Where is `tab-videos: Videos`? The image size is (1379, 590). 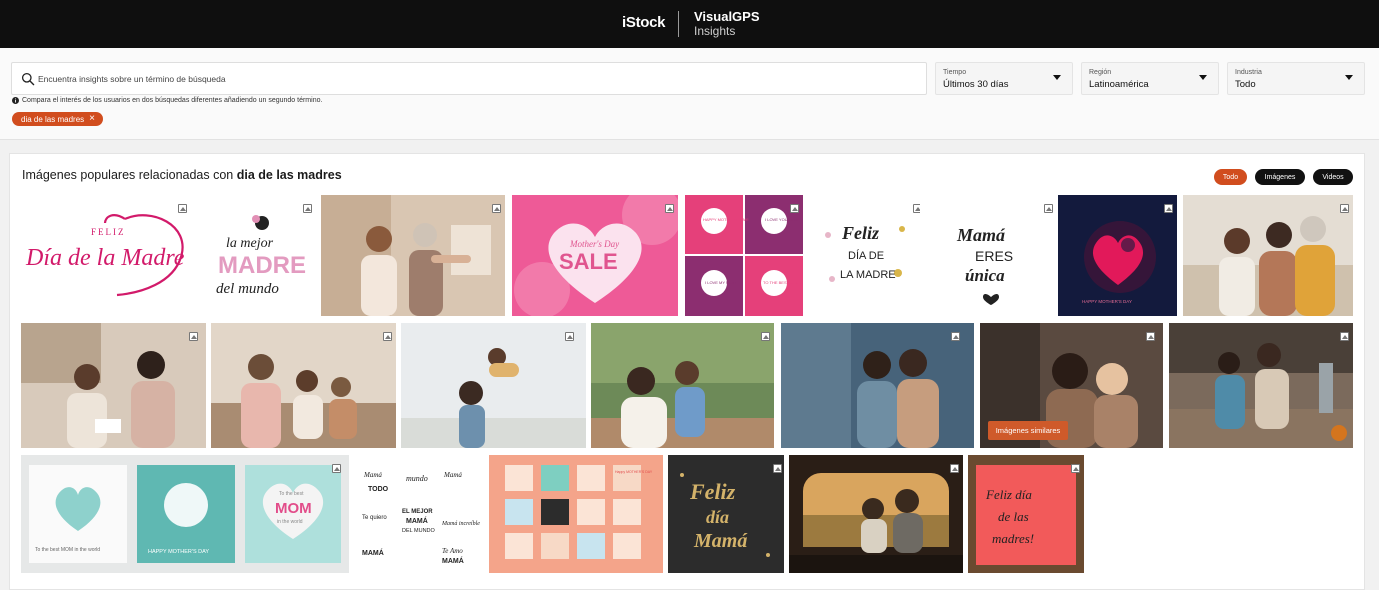
tab-videos: Videos is located at coordinates (1333, 177).